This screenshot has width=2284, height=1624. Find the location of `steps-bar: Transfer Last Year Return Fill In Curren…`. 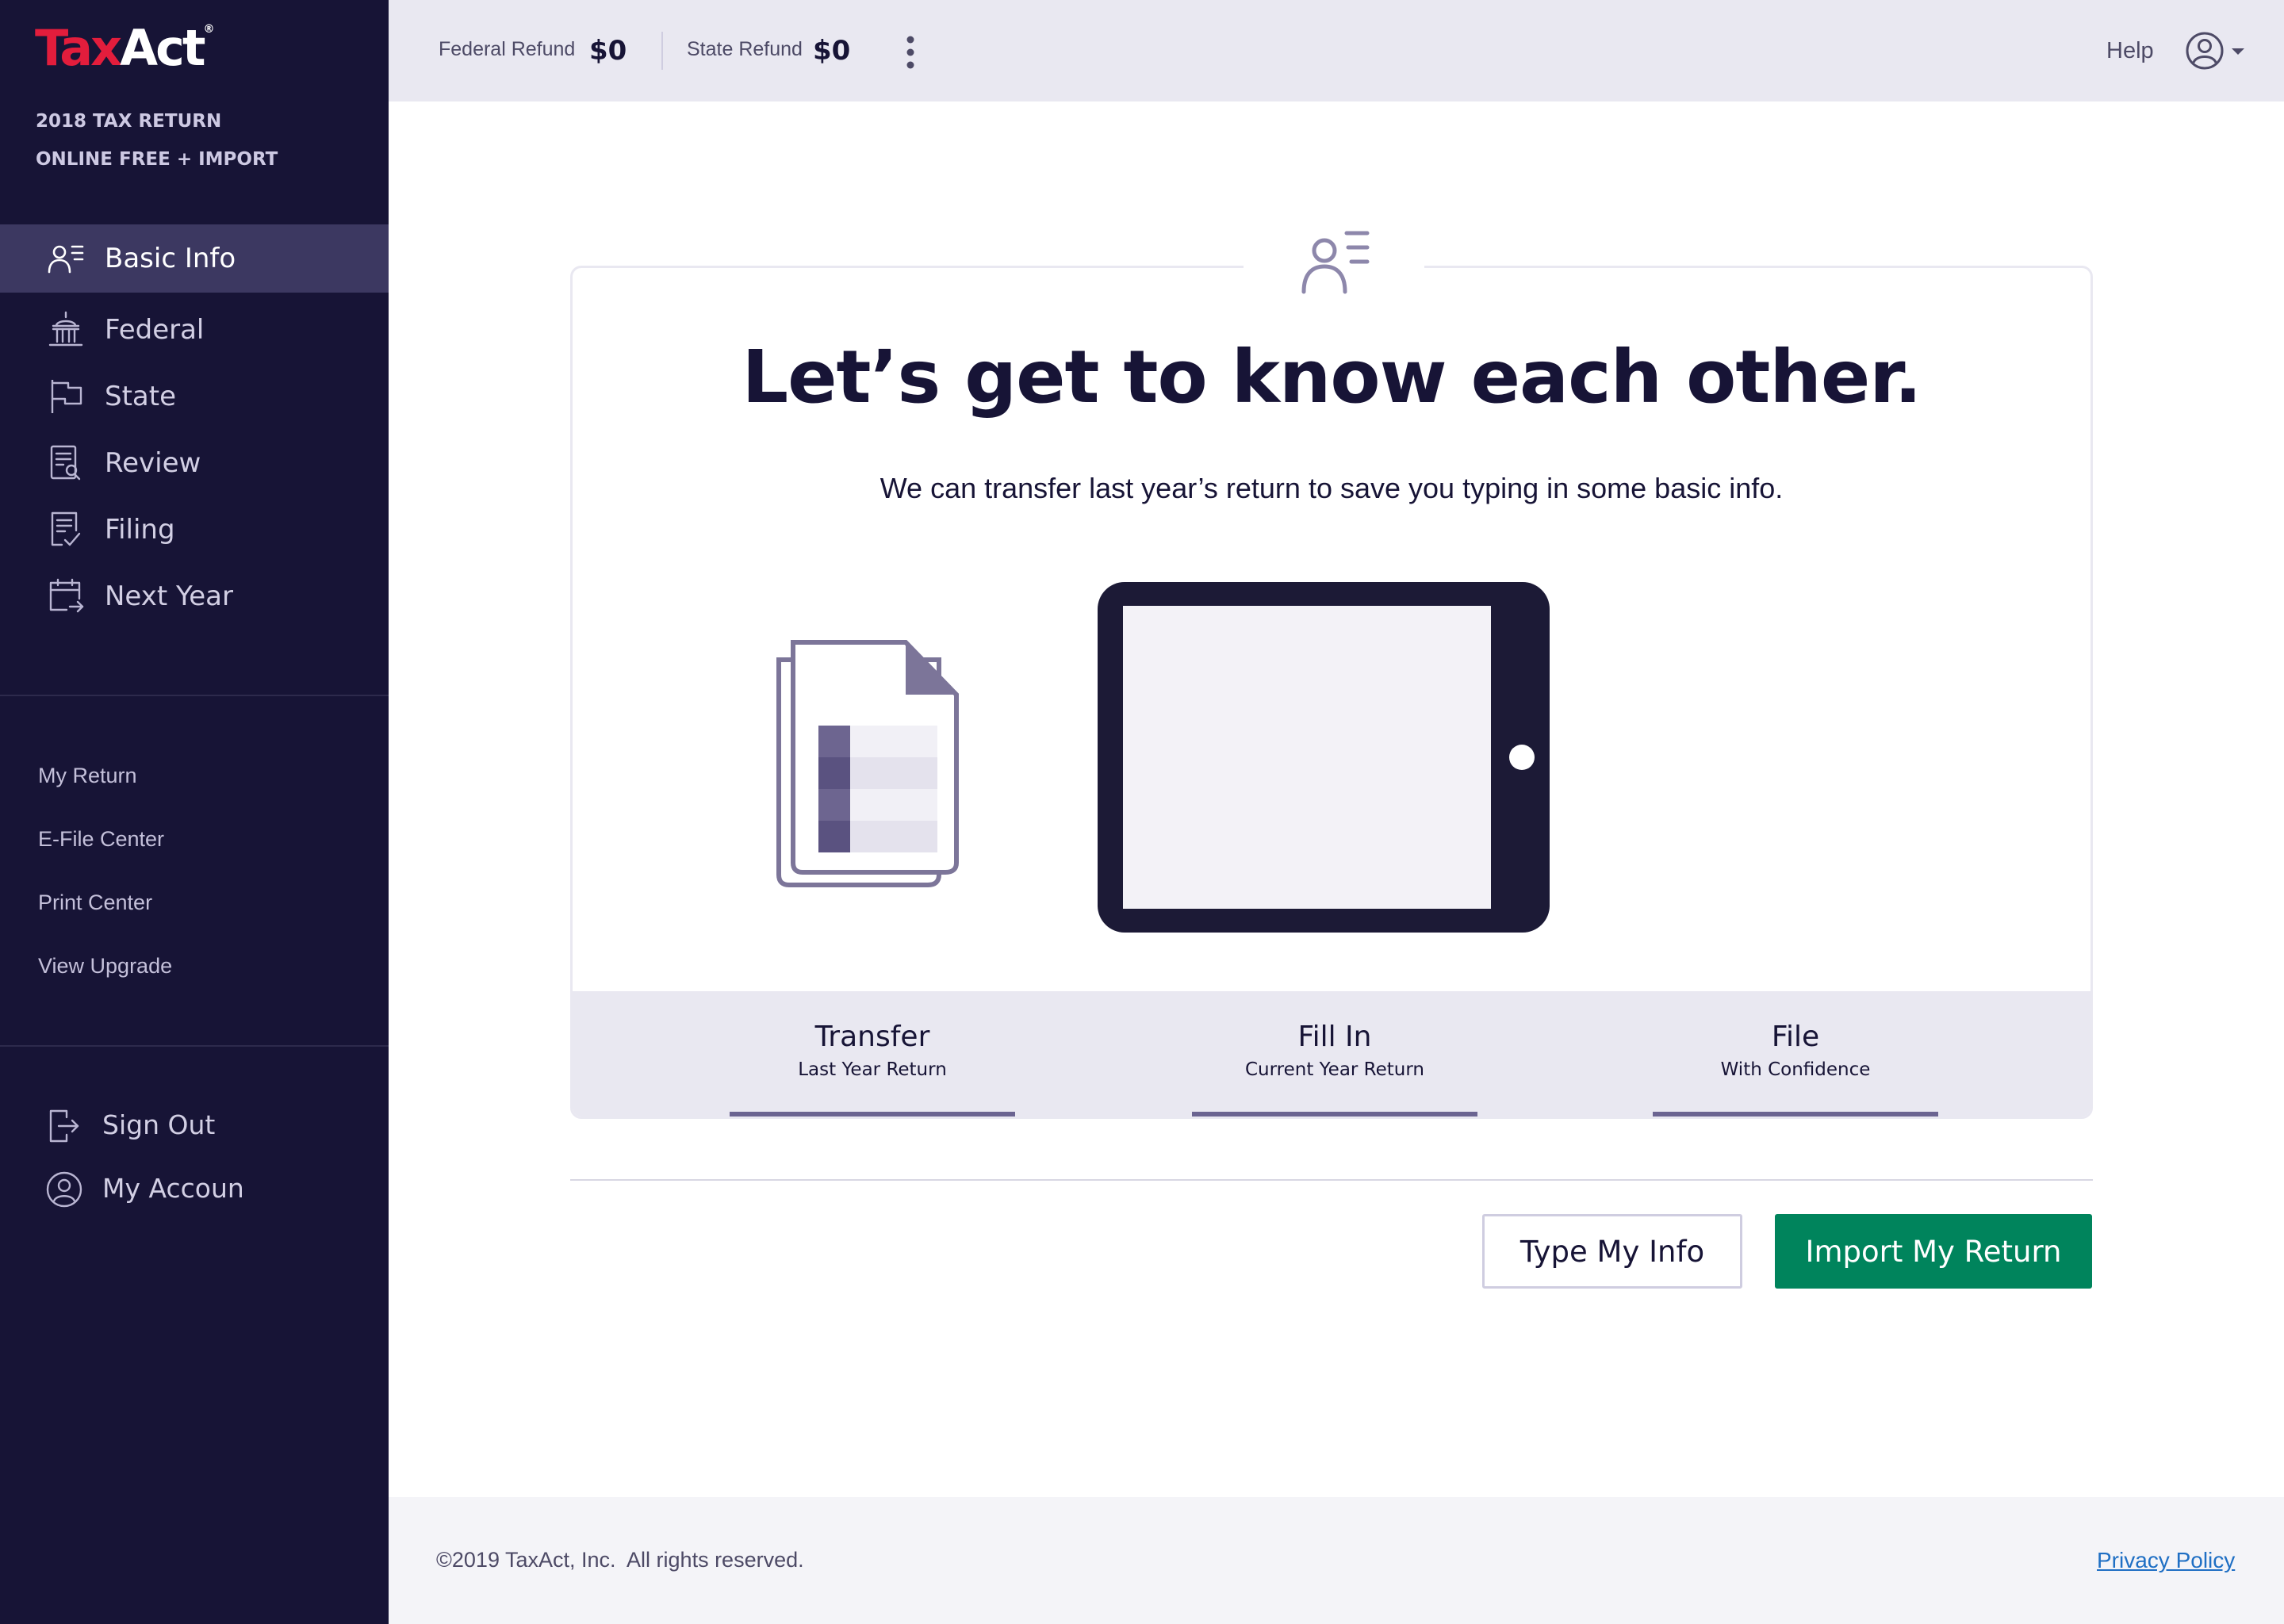

steps-bar: Transfer Last Year Return Fill In Curren… is located at coordinates (1331, 1053).